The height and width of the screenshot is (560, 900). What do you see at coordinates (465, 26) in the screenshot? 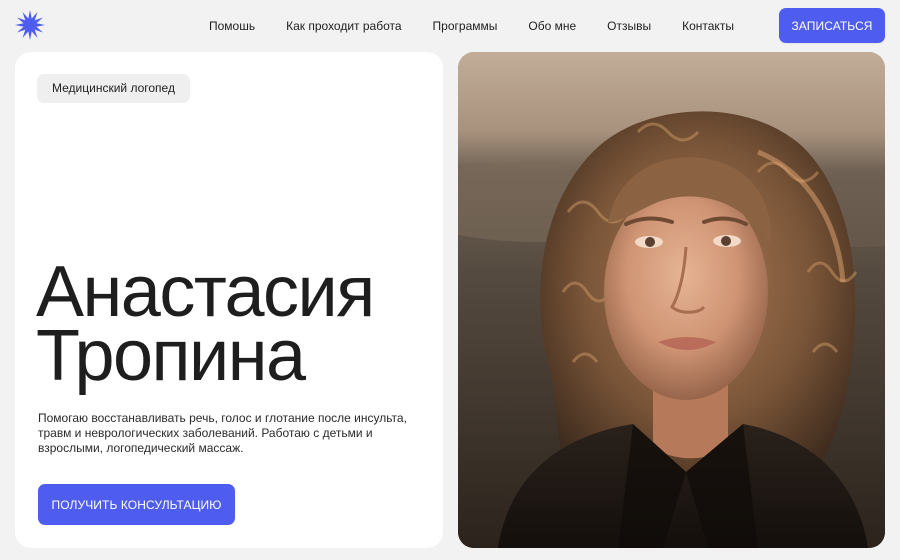
I see `nav-link-programs: Программы` at bounding box center [465, 26].